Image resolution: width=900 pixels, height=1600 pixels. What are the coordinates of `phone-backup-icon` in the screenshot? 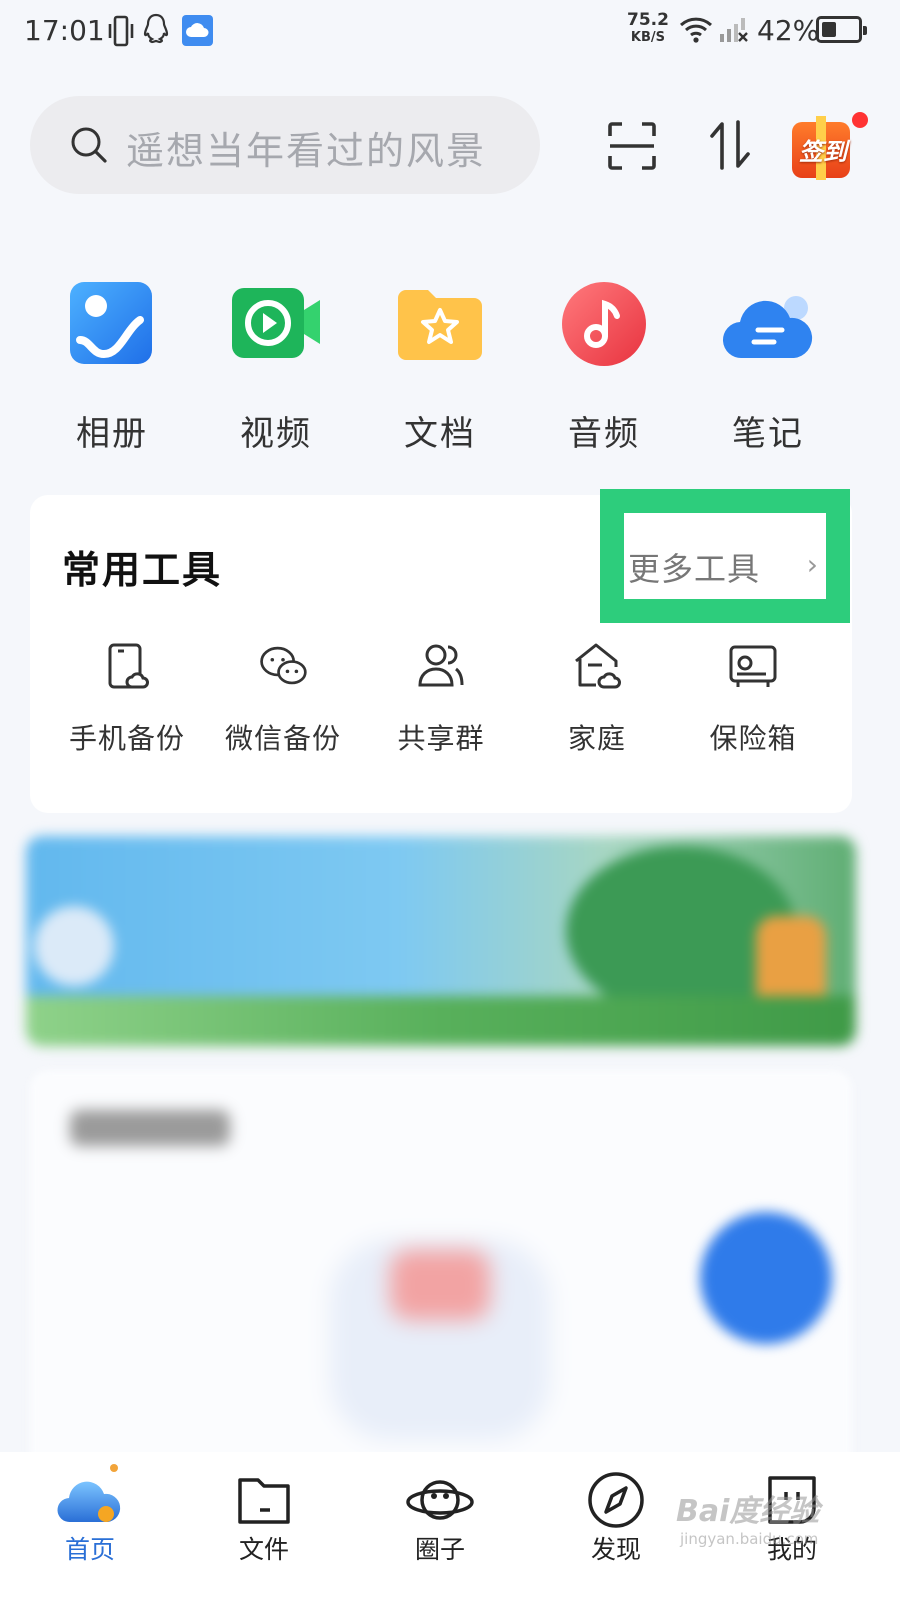 It's located at (128, 666).